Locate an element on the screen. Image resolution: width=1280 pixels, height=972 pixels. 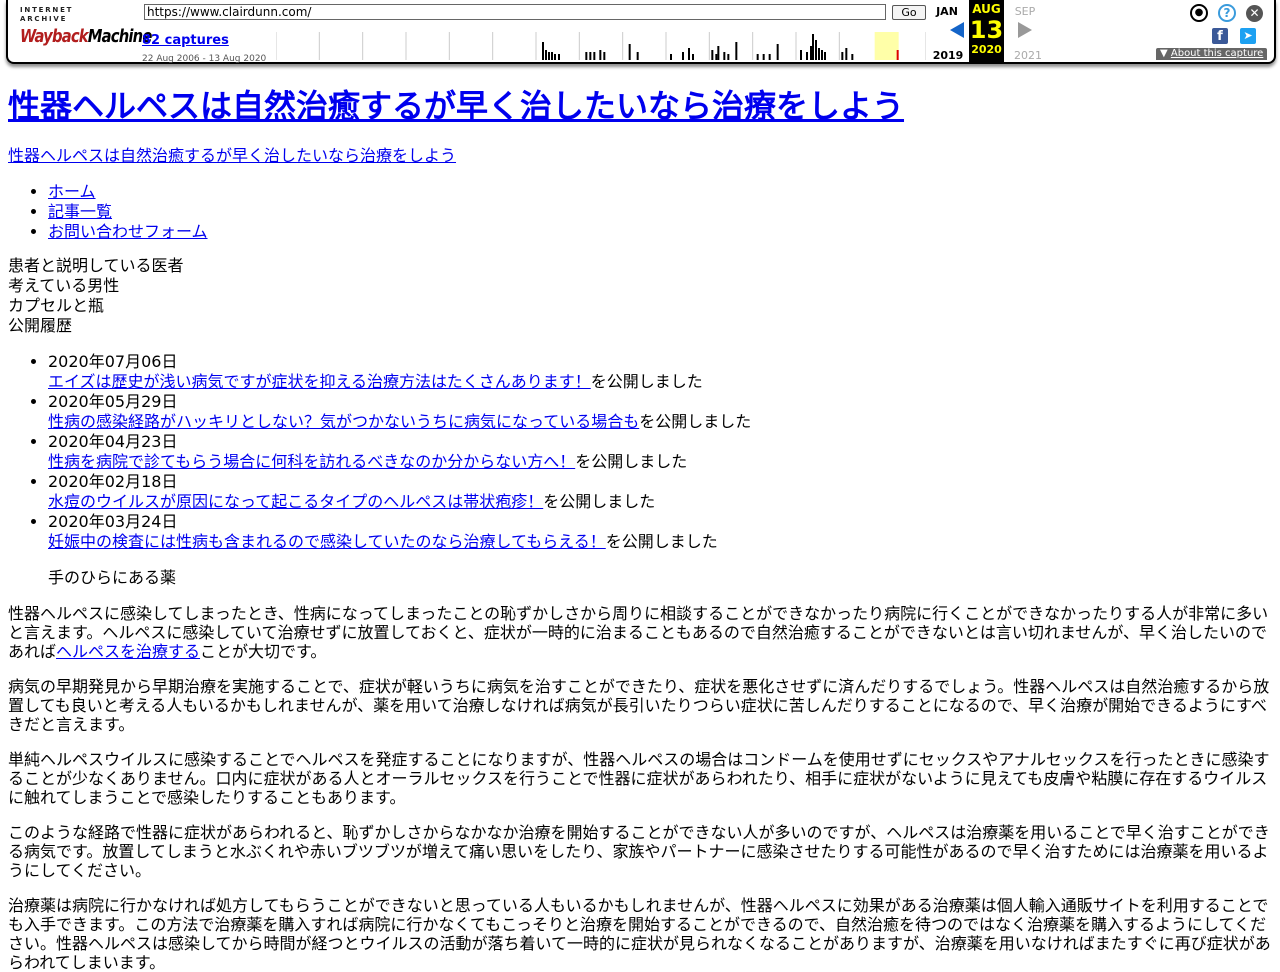
current-capture-date: AUG 13 2020 is located at coordinates (986, 31).